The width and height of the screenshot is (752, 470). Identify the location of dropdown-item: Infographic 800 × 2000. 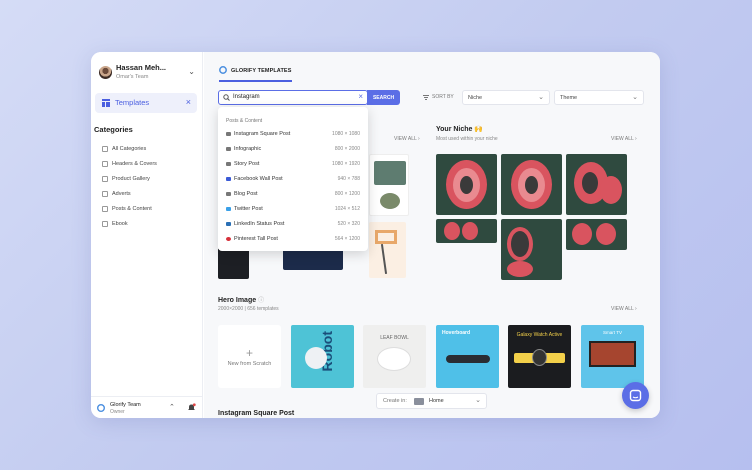
(293, 149).